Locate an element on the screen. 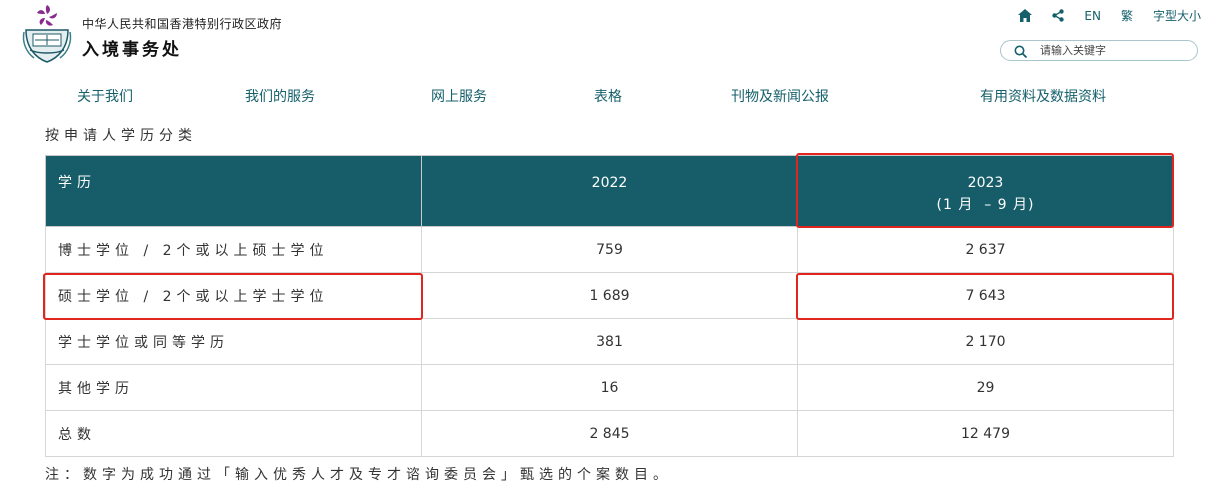 This screenshot has width=1223, height=502. table-header-row: 学历 2022 2023 (1 月 – 9 月) is located at coordinates (609, 191).